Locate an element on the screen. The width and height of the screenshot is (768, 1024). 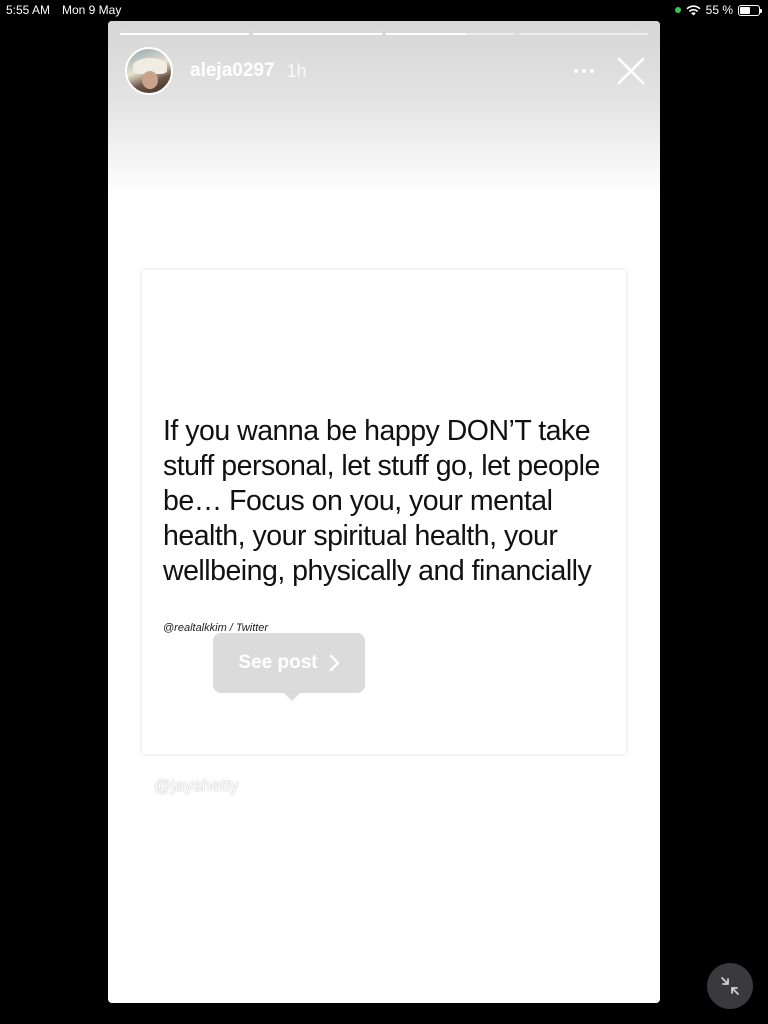
wifi-icon is located at coordinates (693, 9).